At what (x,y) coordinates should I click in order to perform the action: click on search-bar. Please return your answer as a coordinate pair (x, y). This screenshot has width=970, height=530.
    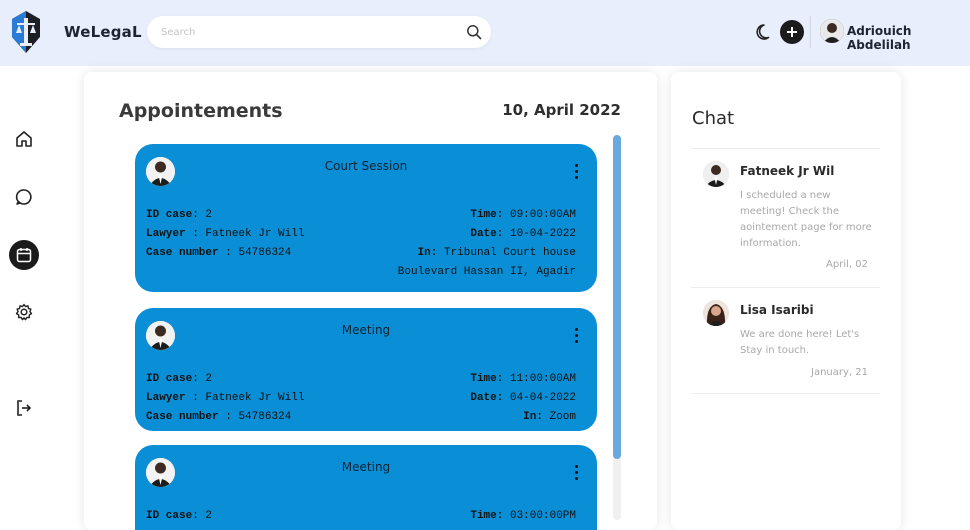
    Looking at the image, I should click on (319, 32).